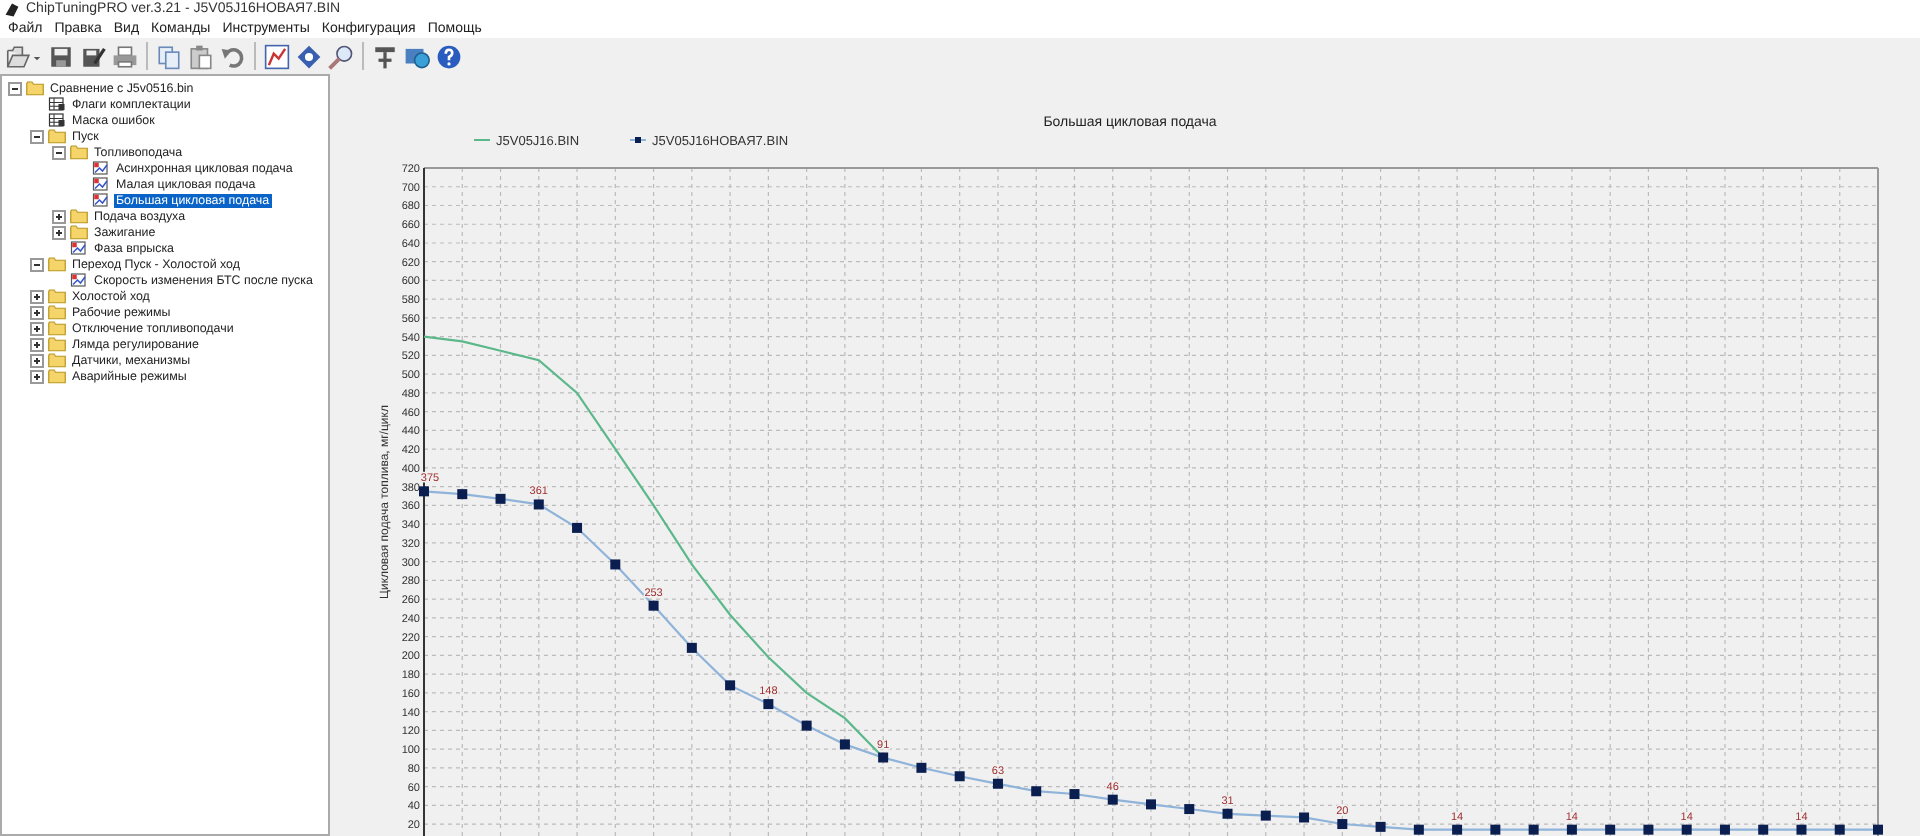 Image resolution: width=1920 pixels, height=836 pixels. What do you see at coordinates (417, 56) in the screenshot?
I see `monitor-globe-icon` at bounding box center [417, 56].